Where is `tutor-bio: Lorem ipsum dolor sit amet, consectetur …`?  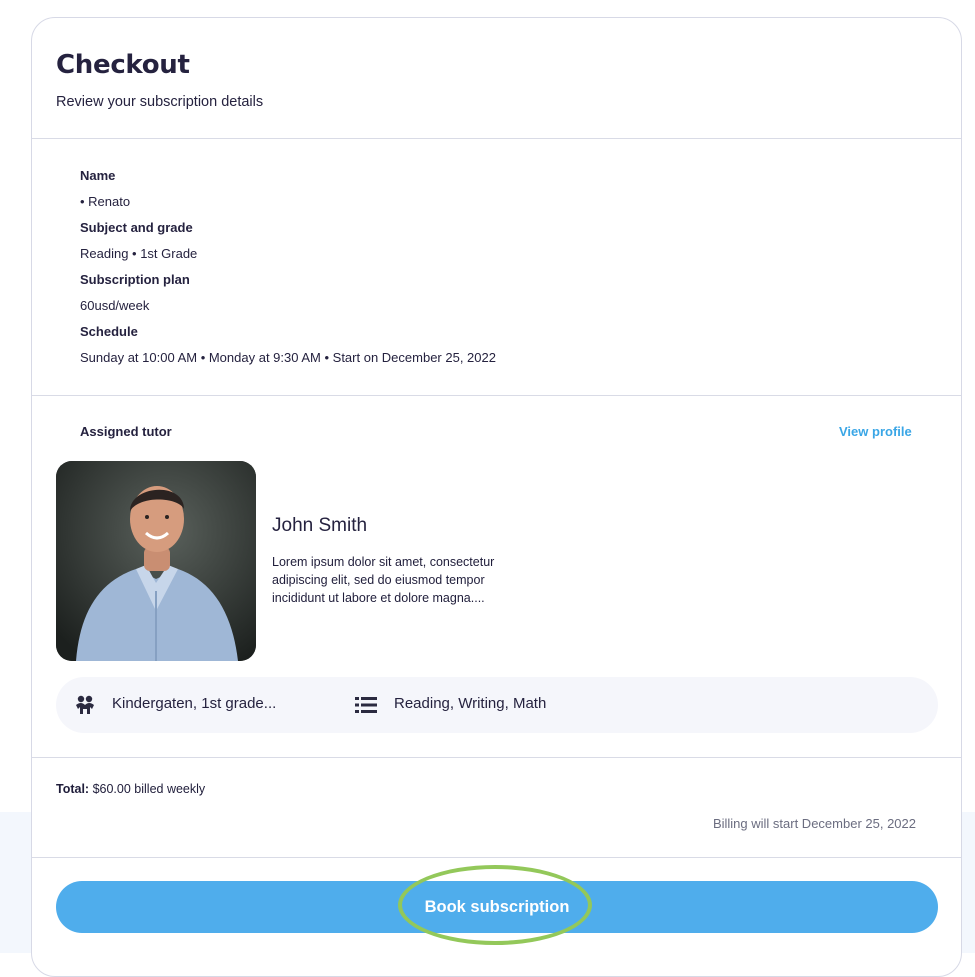 tutor-bio: Lorem ipsum dolor sit amet, consectetur … is located at coordinates (383, 580).